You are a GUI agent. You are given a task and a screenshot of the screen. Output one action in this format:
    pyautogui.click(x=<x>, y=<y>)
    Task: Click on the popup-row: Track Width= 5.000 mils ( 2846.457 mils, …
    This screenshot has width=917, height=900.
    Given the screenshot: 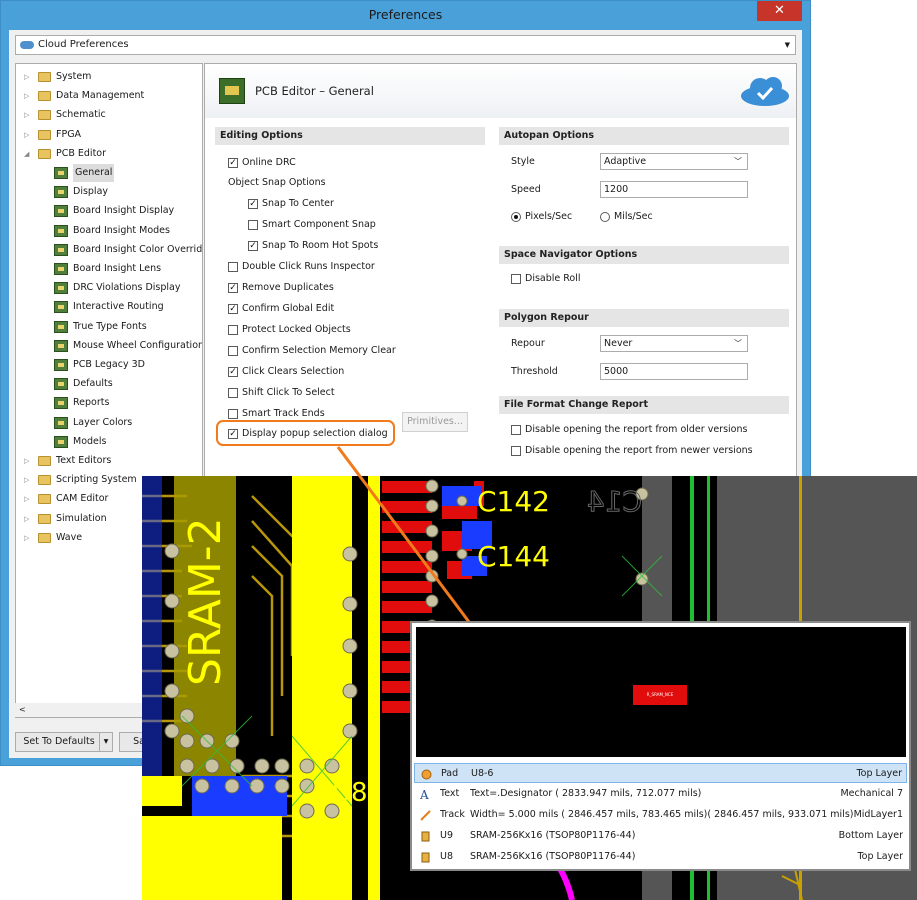 What is the action you would take?
    pyautogui.click(x=660, y=815)
    